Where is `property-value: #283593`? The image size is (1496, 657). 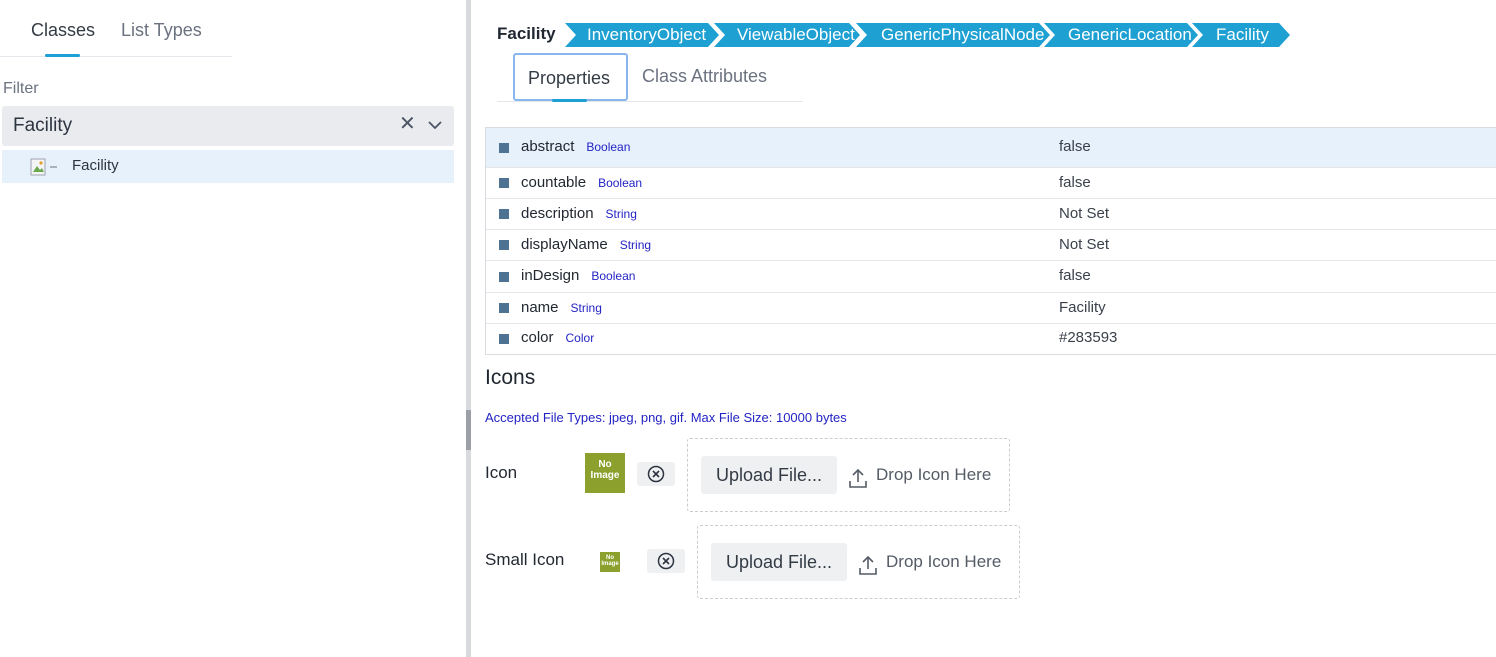
property-value: #283593 is located at coordinates (1088, 337).